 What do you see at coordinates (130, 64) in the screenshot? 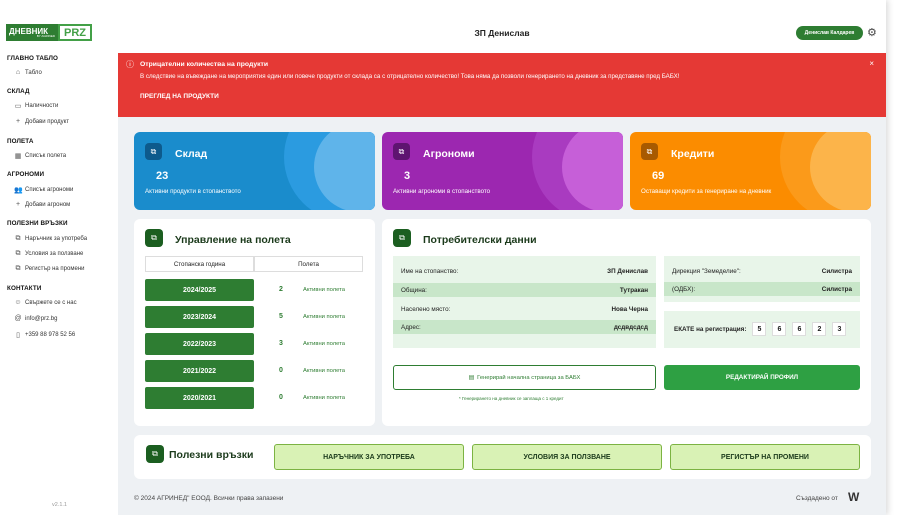
I see `info-icon: ⓘ` at bounding box center [130, 64].